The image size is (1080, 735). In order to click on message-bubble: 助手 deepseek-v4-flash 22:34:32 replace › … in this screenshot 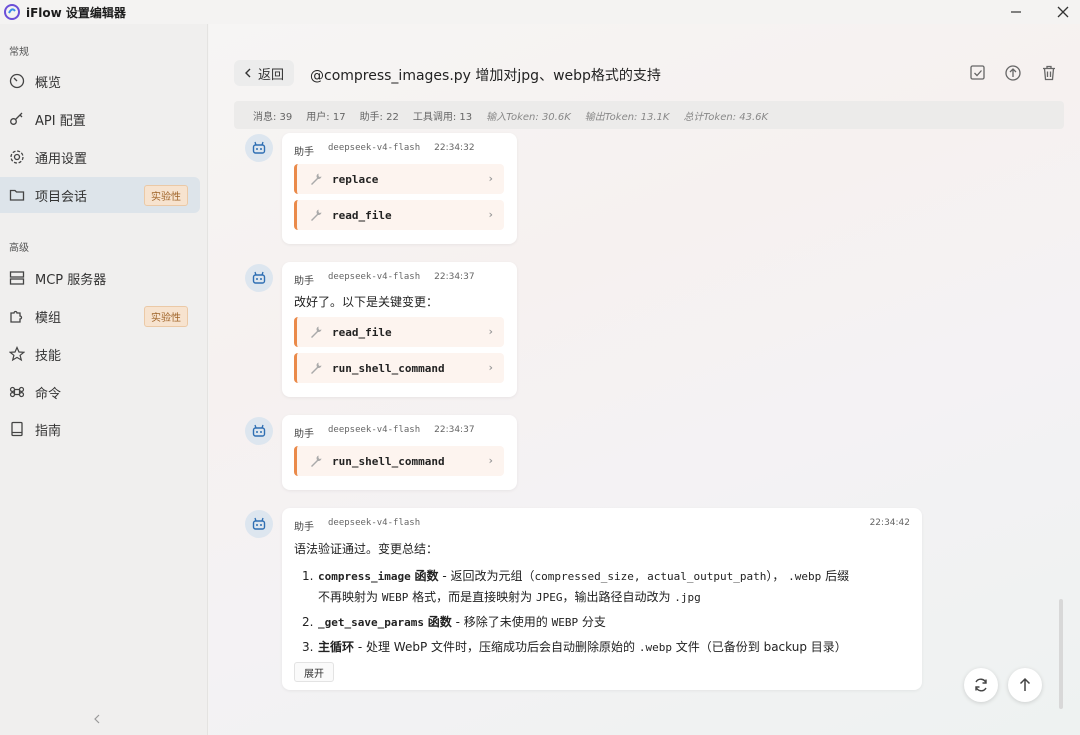, I will do `click(399, 188)`.